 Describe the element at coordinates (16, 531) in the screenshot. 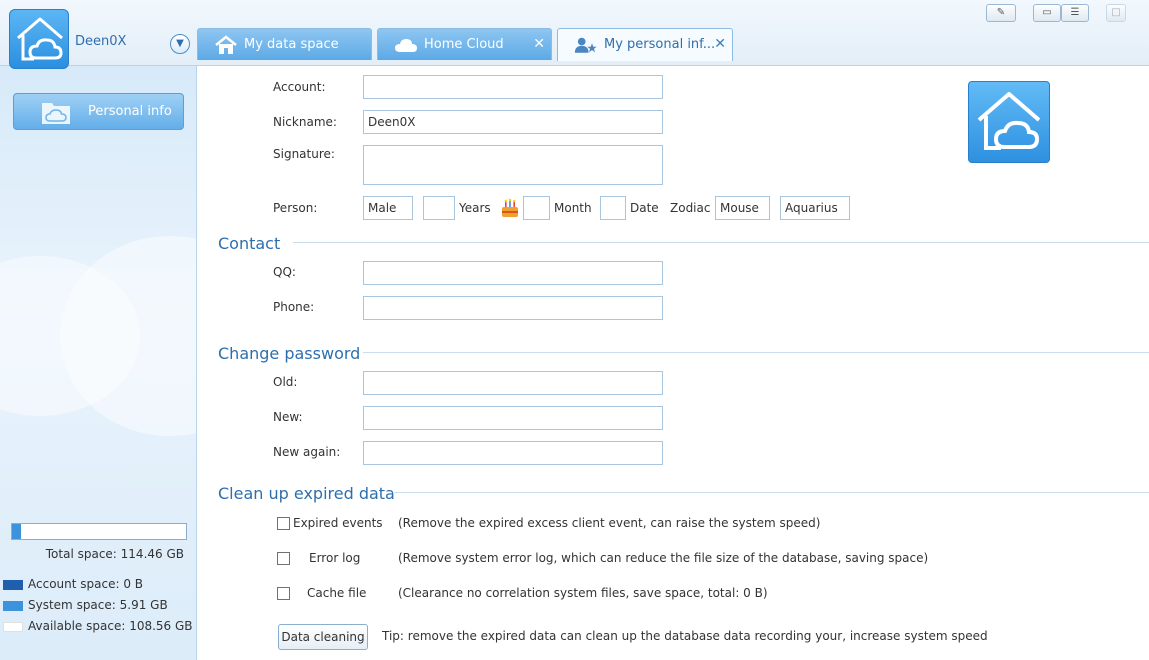

I see `storage-usage-fill` at that location.